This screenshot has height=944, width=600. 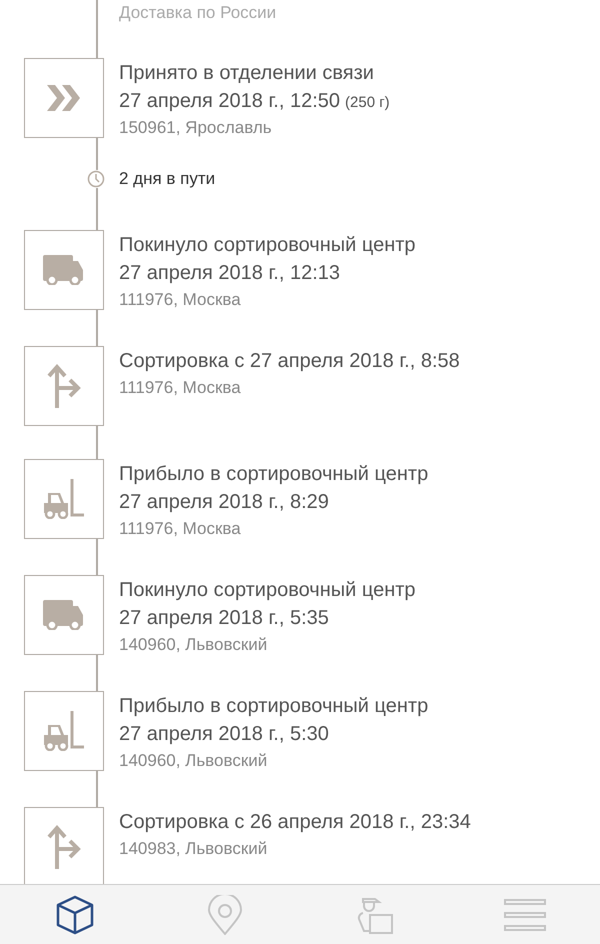 I want to click on parcel-weight: (250 г), so click(x=367, y=103).